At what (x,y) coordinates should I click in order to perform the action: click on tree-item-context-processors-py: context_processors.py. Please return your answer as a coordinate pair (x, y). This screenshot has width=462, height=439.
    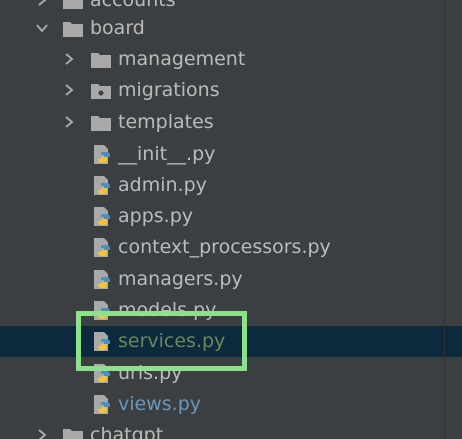
    Looking at the image, I should click on (222, 247).